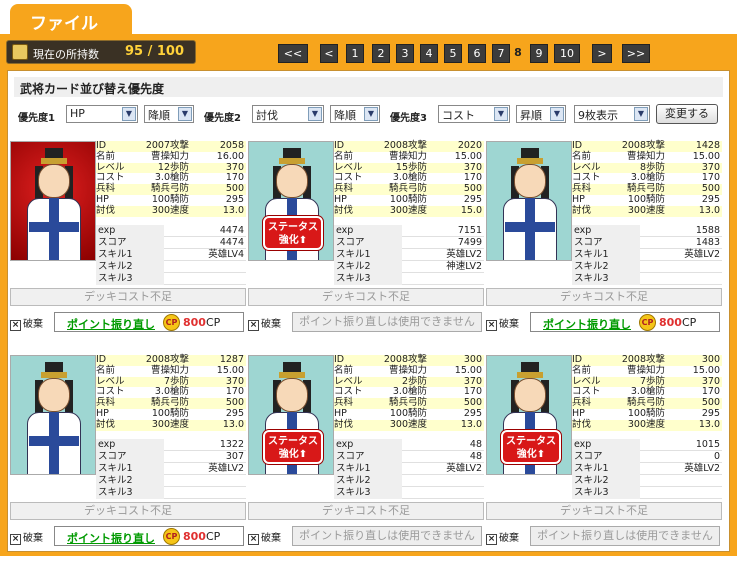  What do you see at coordinates (408, 118) in the screenshot?
I see `priority3-label: 優先度3` at bounding box center [408, 118].